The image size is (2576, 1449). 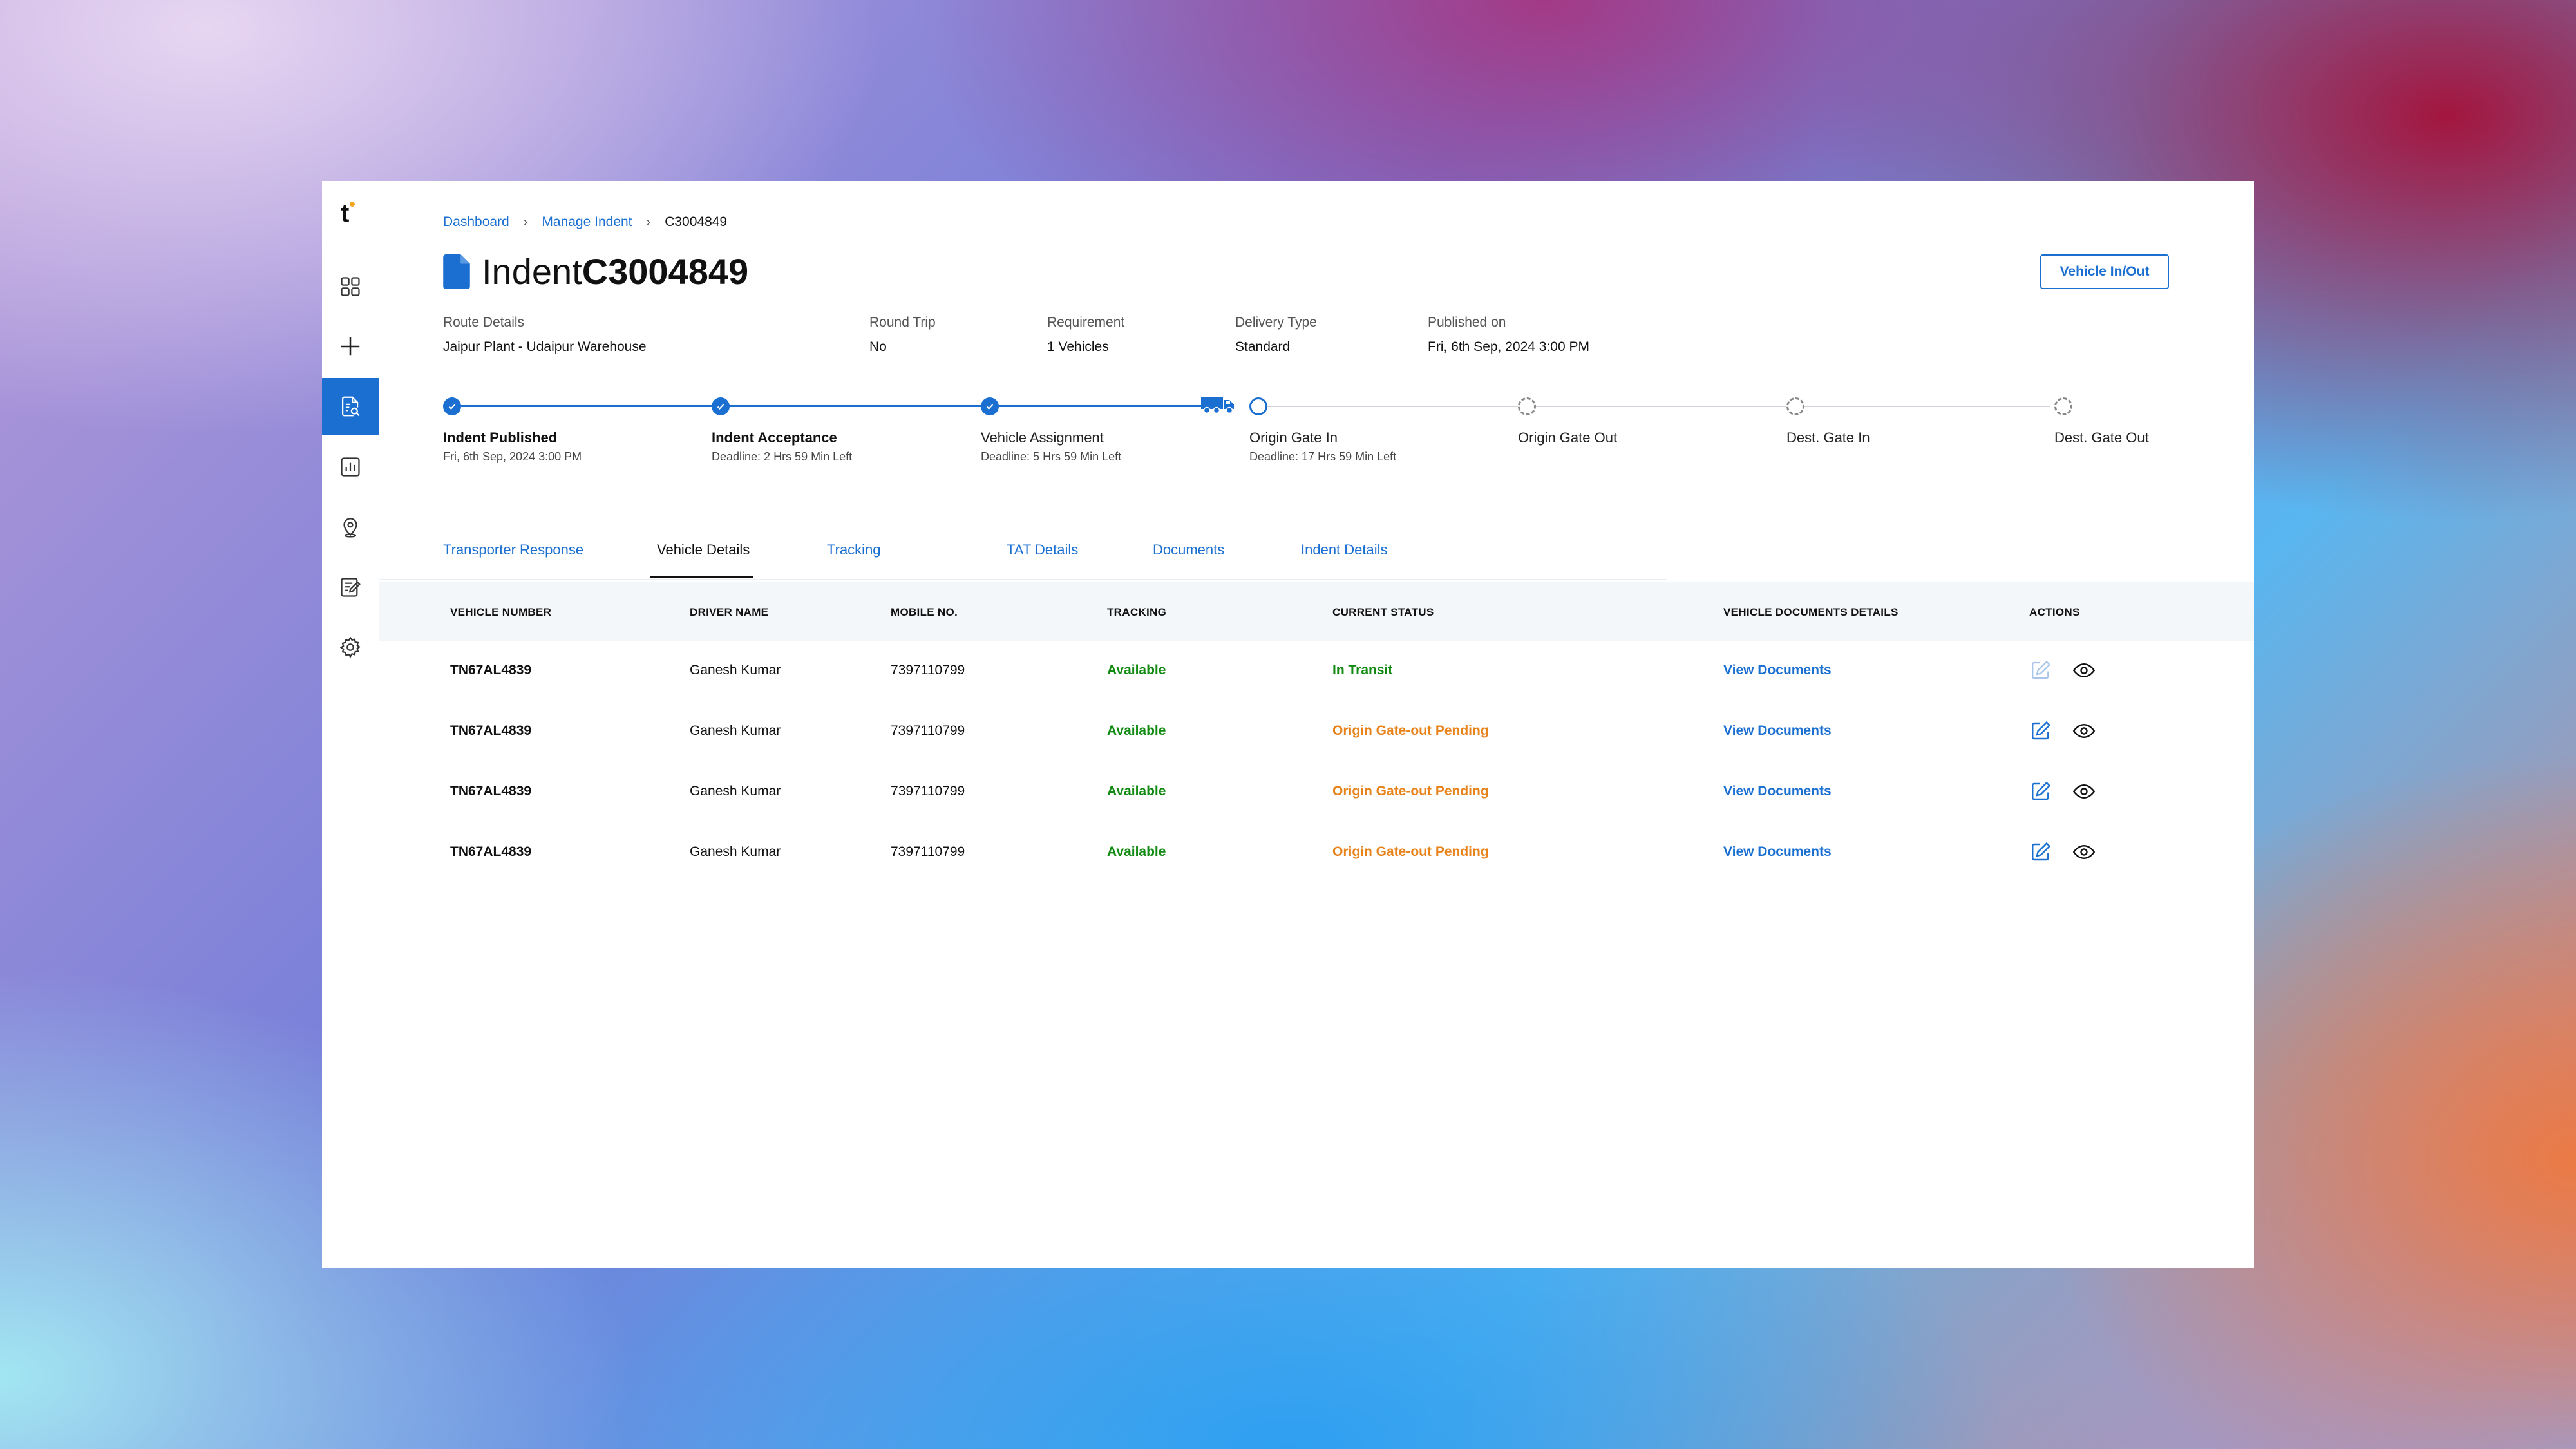 I want to click on meta-published-on: Published on Fri, 6th Sep, 2024 3:00 PM, so click(x=1508, y=335).